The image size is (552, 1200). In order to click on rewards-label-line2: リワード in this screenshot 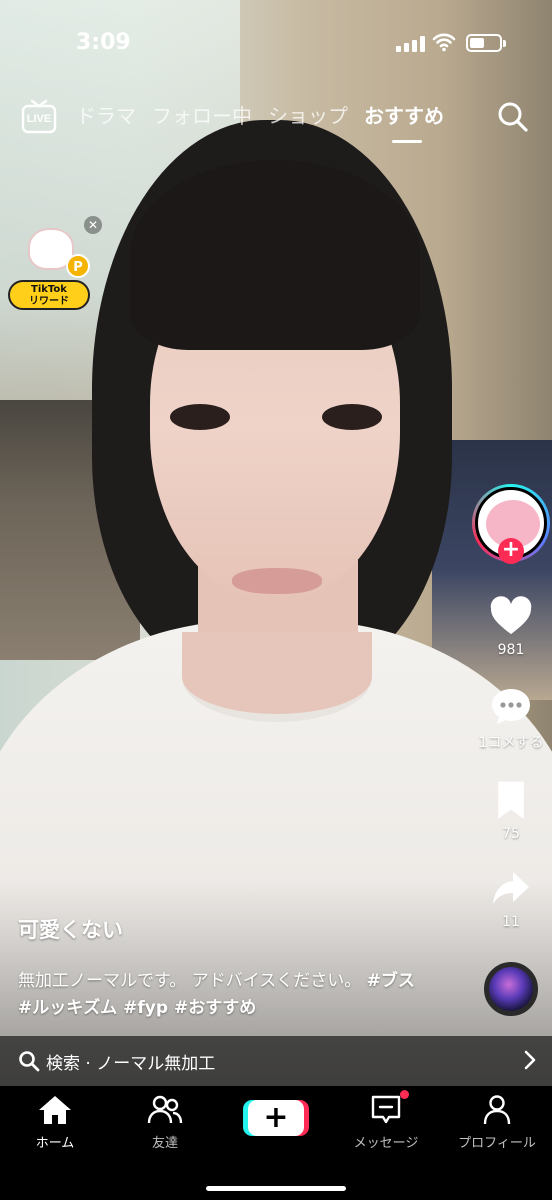, I will do `click(49, 301)`.